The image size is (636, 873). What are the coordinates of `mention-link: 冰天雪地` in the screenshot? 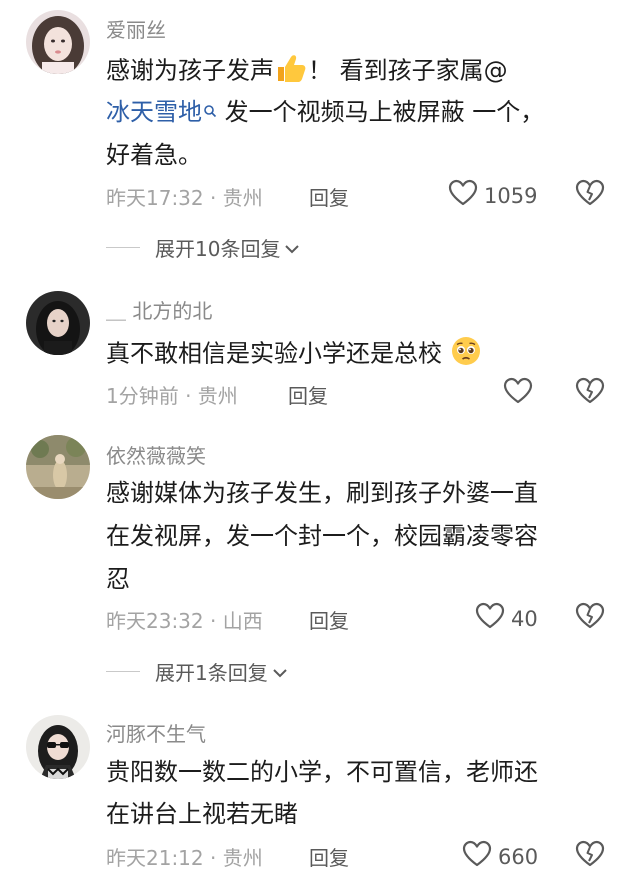 It's located at (161, 112).